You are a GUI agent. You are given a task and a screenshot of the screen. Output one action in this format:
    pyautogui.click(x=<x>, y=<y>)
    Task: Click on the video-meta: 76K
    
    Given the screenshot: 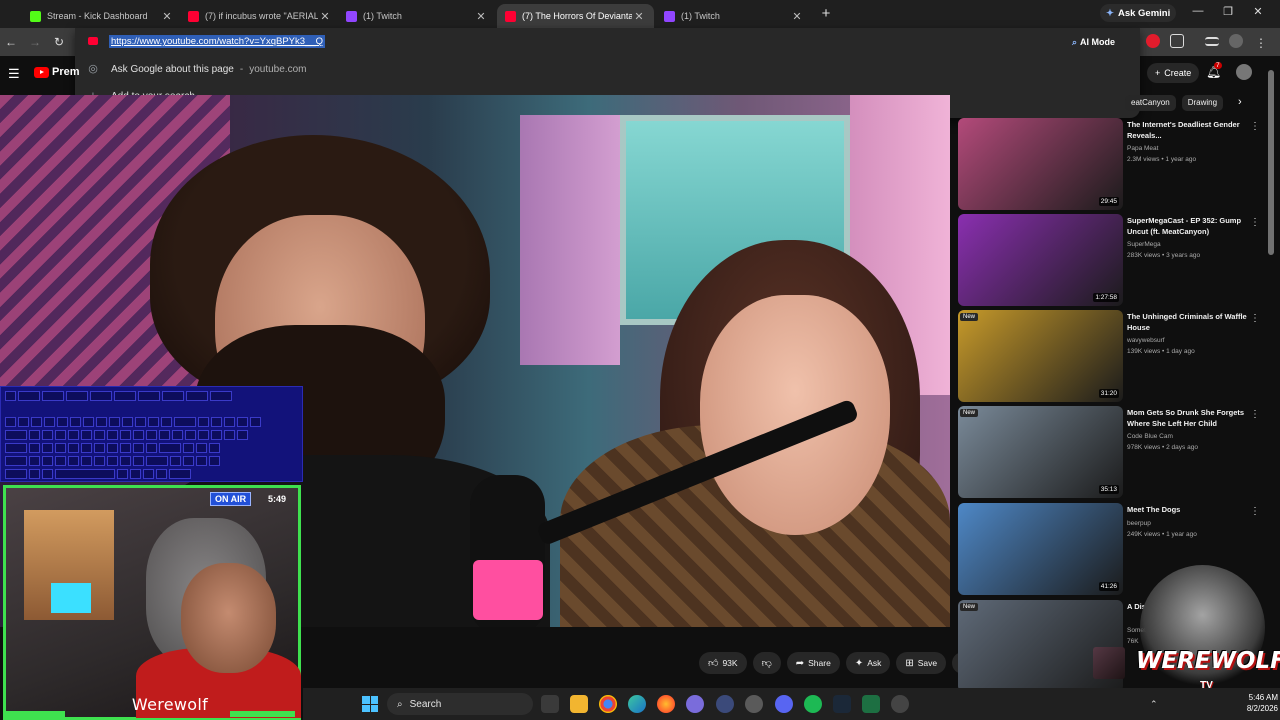 What is the action you would take?
    pyautogui.click(x=1133, y=641)
    